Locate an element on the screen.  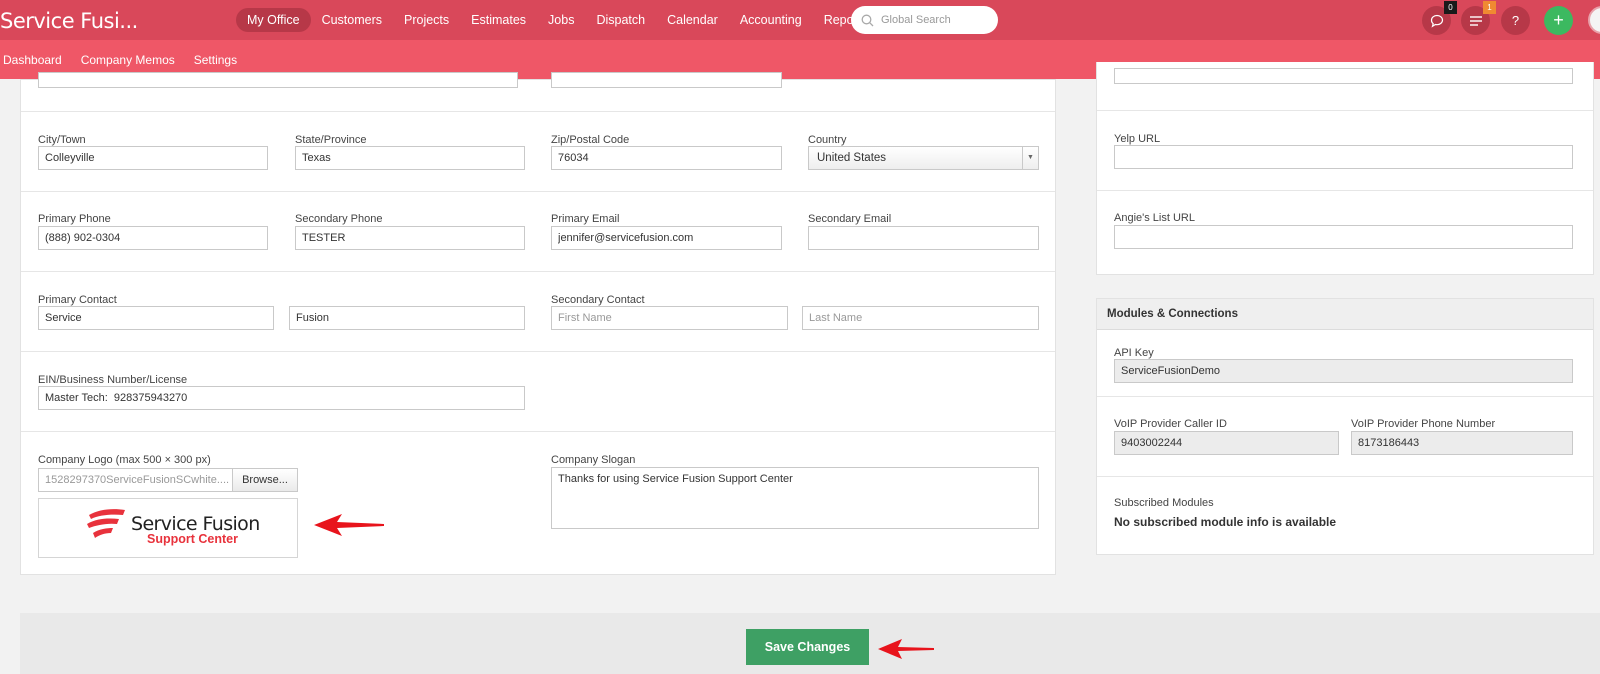
chat-button: 0 is located at coordinates (1439, 18).